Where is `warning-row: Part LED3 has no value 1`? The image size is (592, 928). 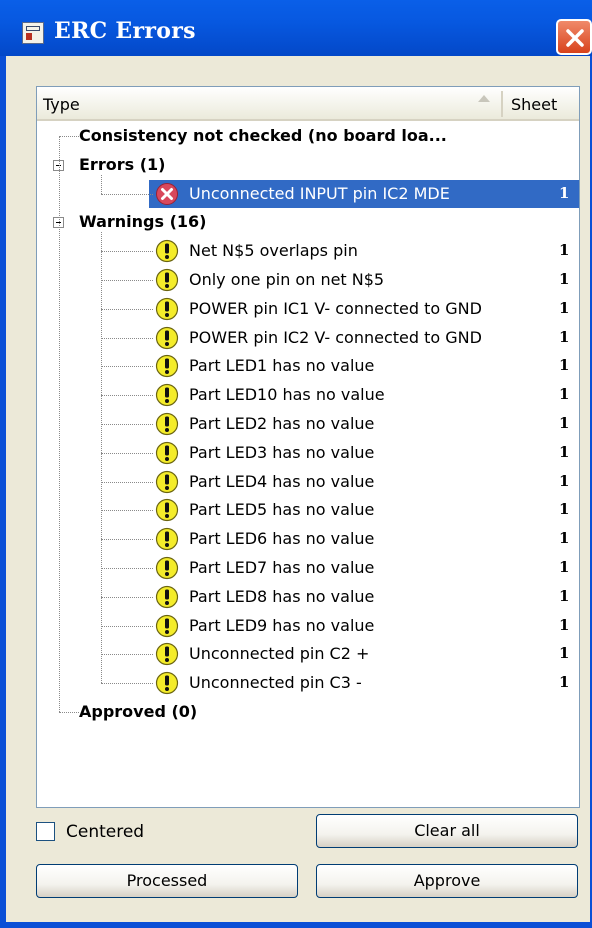 warning-row: Part LED3 has no value 1 is located at coordinates (308, 453).